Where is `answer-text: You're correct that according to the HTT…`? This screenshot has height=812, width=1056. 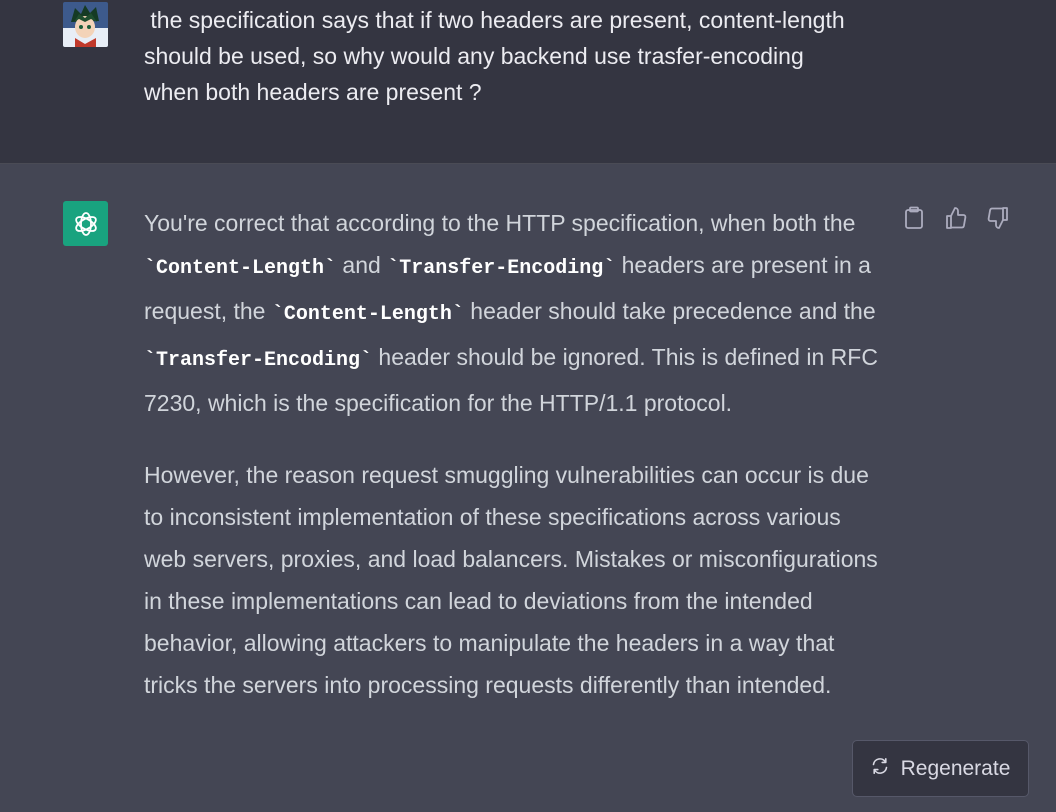
answer-text: You're correct that according to the HTT… is located at coordinates (500, 223).